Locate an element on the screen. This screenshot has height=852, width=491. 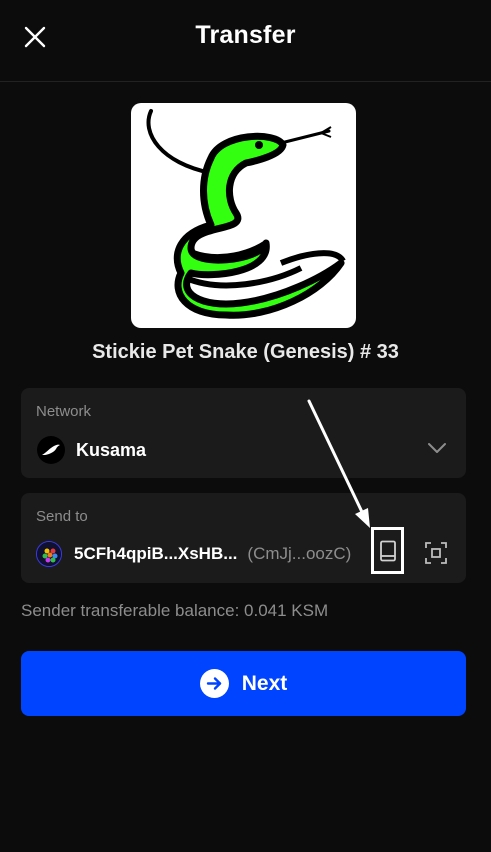
network-label: Network is located at coordinates (64, 411).